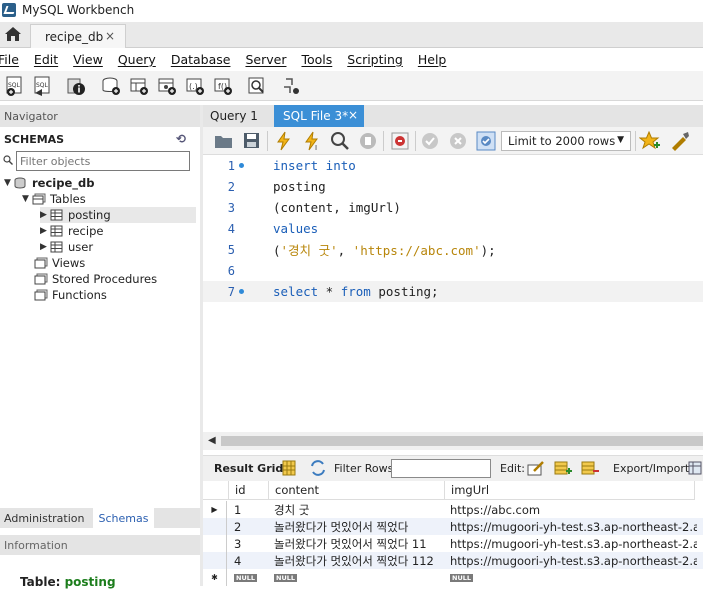 The width and height of the screenshot is (703, 589). What do you see at coordinates (13, 34) in the screenshot?
I see `home-icon` at bounding box center [13, 34].